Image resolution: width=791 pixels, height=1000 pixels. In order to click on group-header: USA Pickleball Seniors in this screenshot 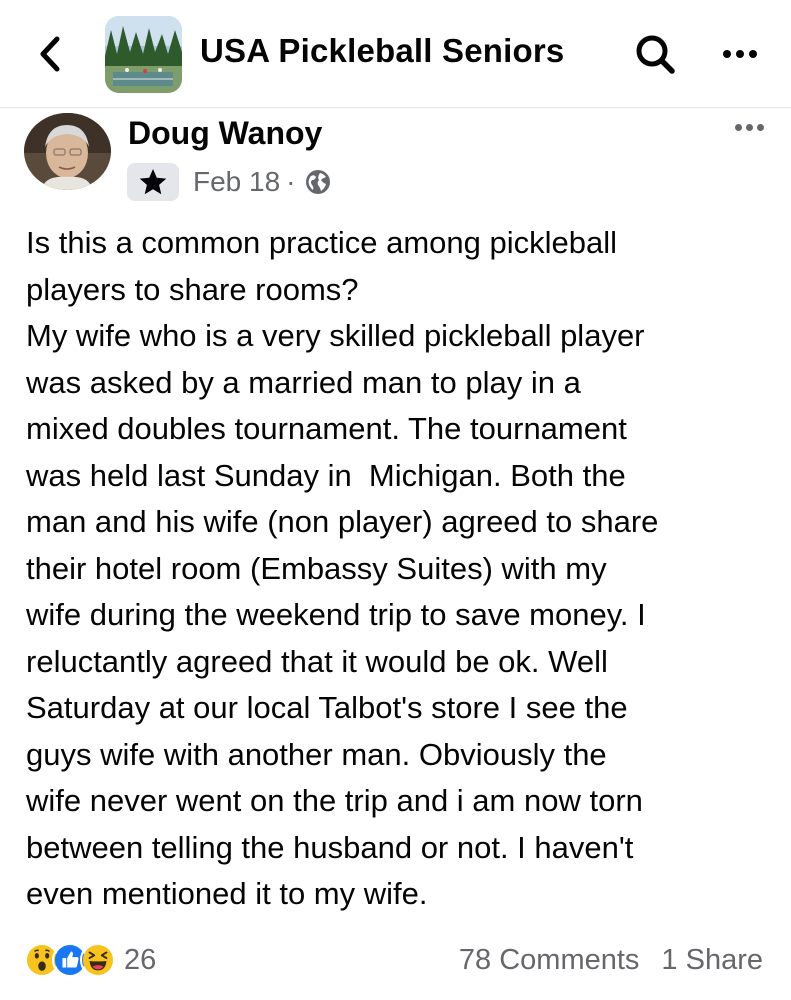, I will do `click(395, 54)`.